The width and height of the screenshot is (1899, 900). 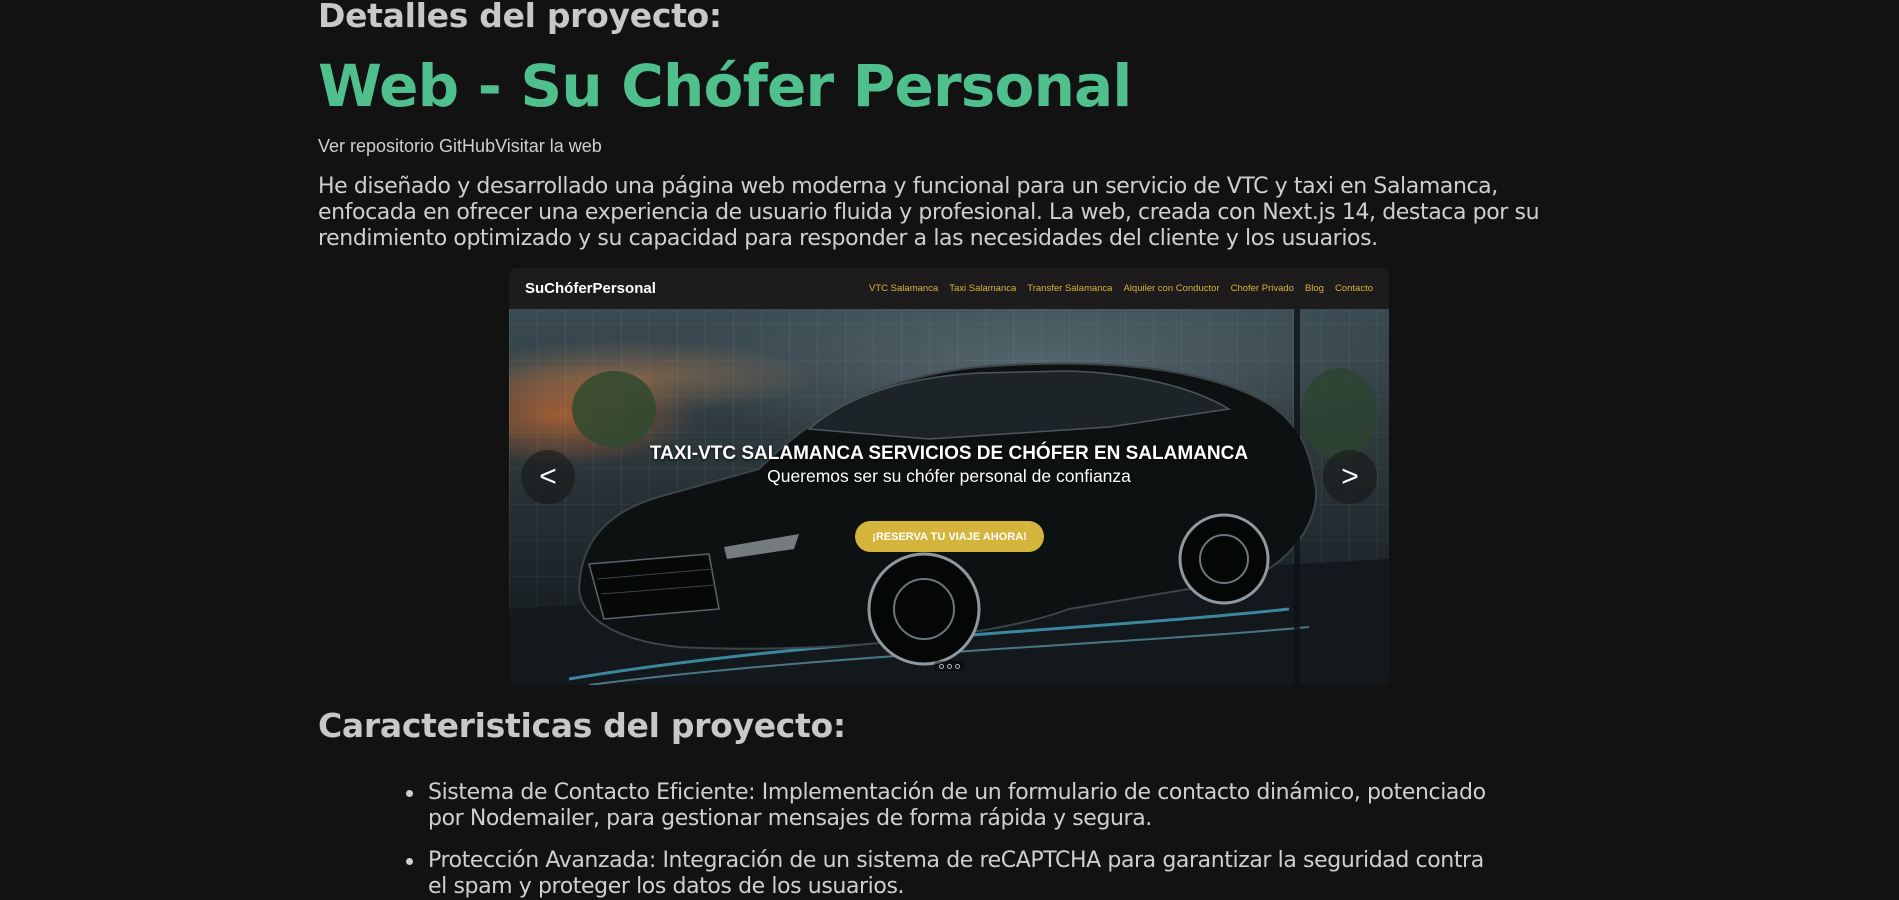 What do you see at coordinates (1354, 288) in the screenshot?
I see `preview-menu-item-contacto: Contacto` at bounding box center [1354, 288].